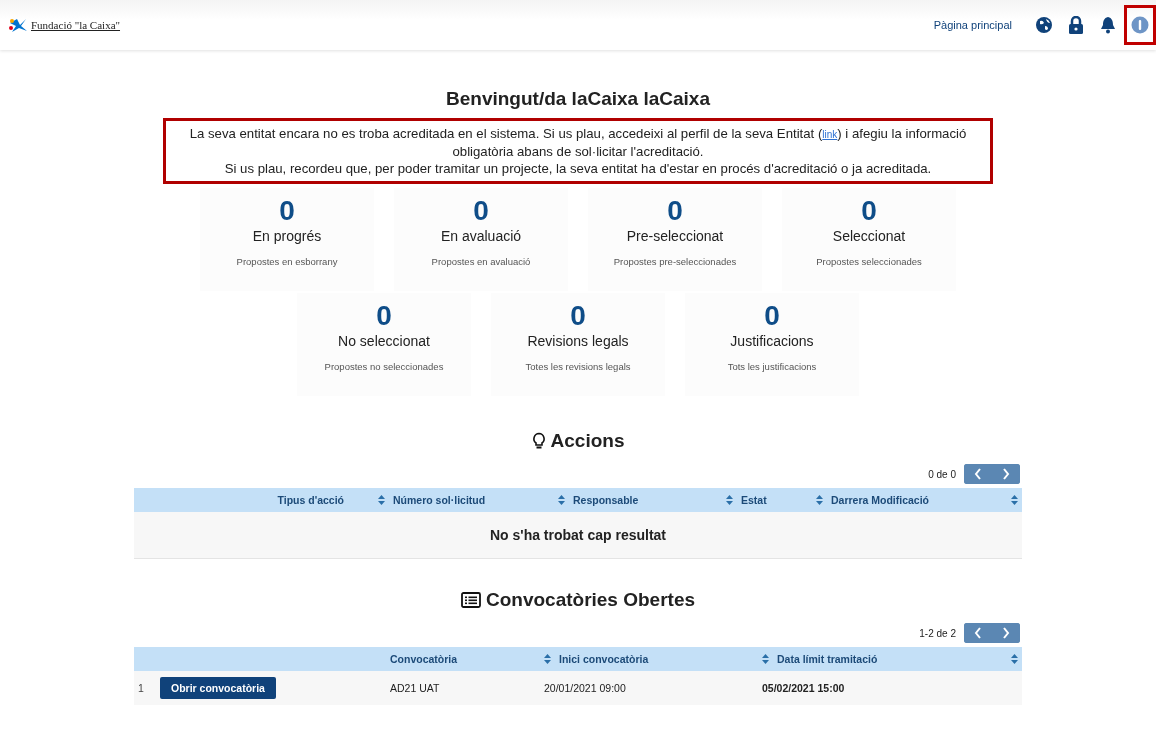  Describe the element at coordinates (75, 25) in the screenshot. I see `logo-text: Fundació "la Caixa"` at that location.